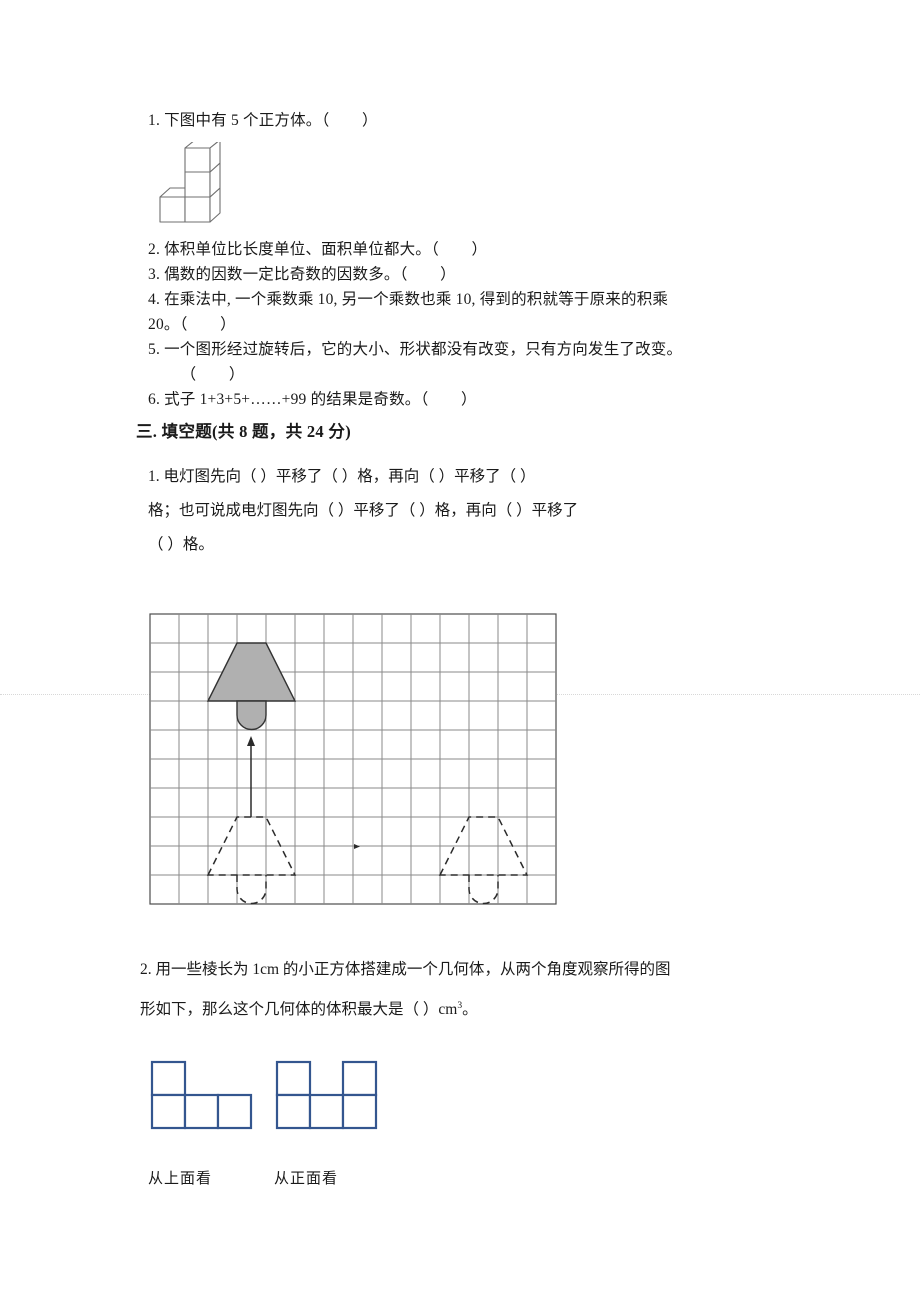 Image resolution: width=920 pixels, height=1302 pixels. Describe the element at coordinates (326, 1095) in the screenshot. I see `view-from-front-shape` at that location.